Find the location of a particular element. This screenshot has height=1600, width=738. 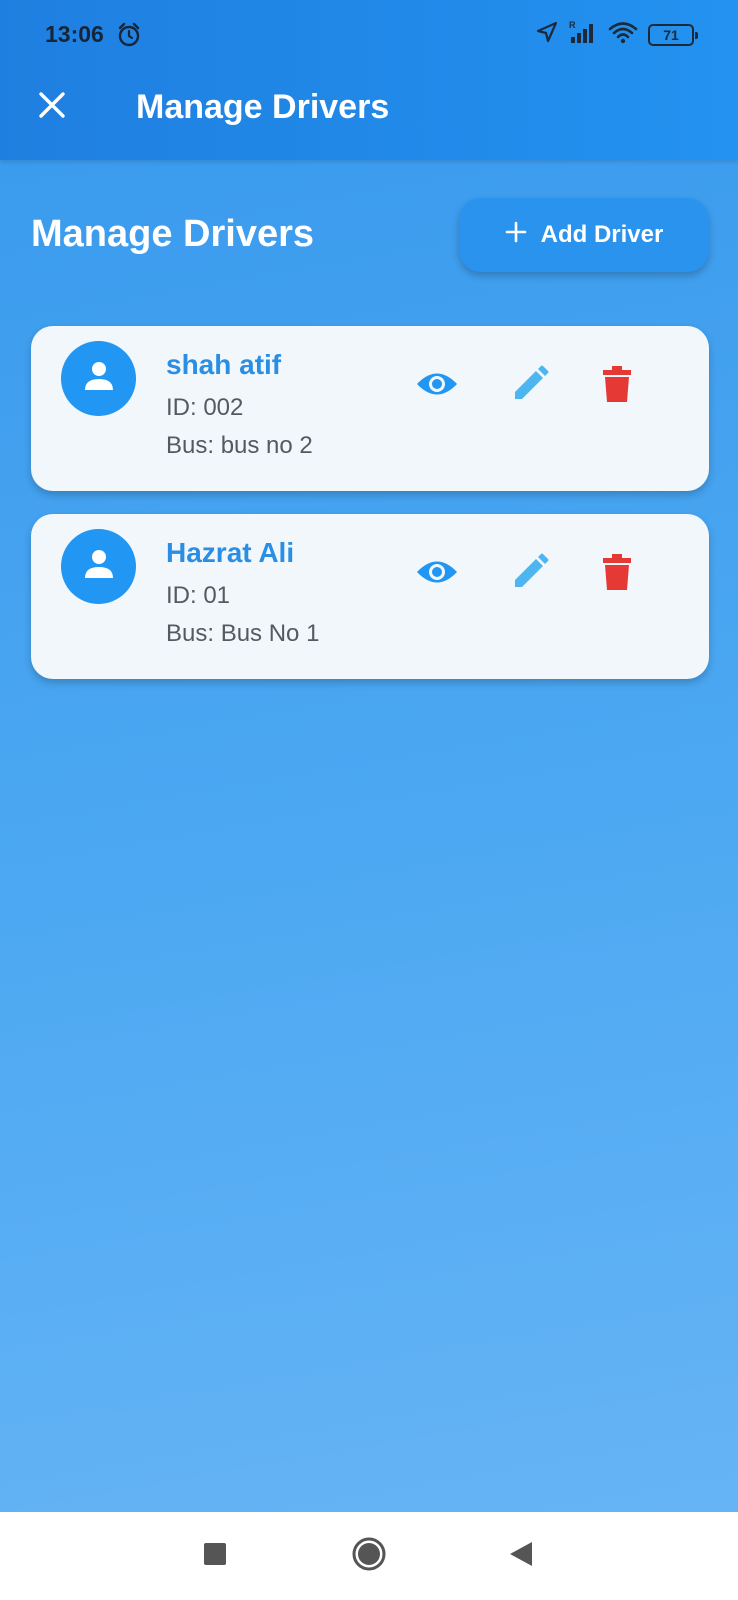

add-driver-button: Add Driver is located at coordinates (584, 235).